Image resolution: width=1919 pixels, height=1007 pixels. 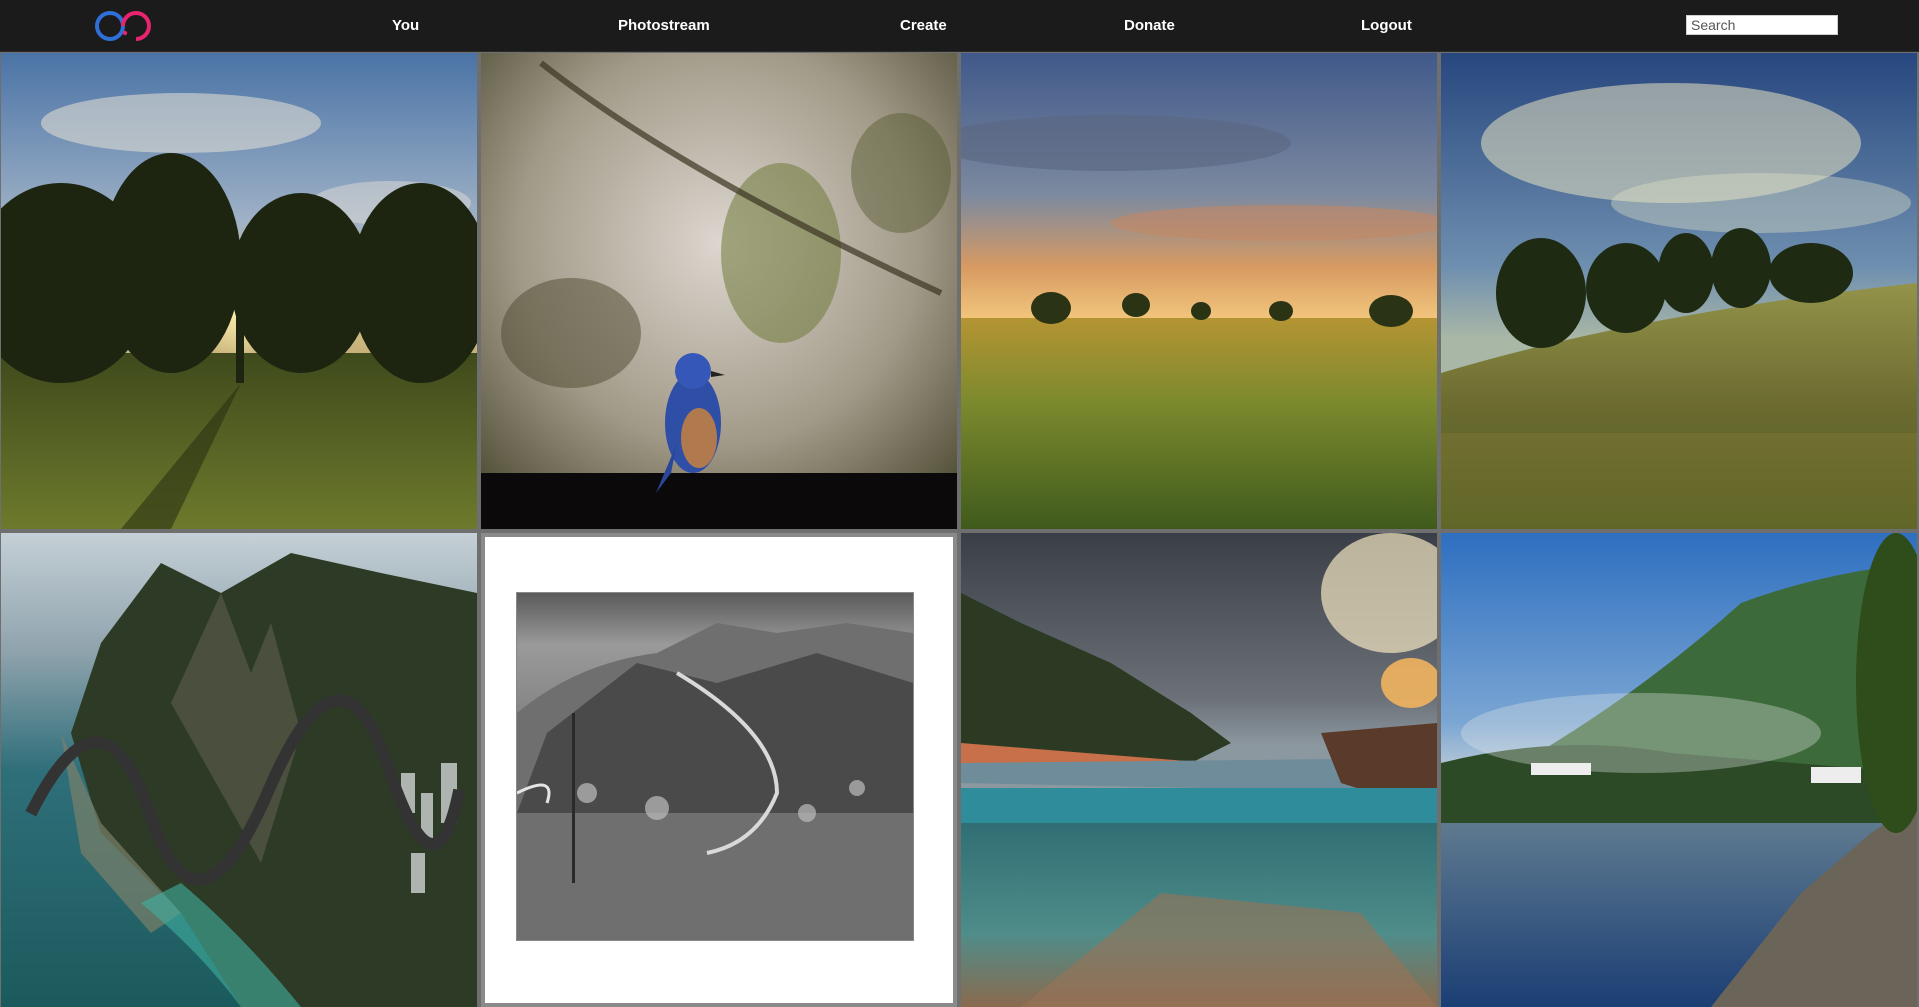 What do you see at coordinates (405, 25) in the screenshot?
I see `nav-you: You` at bounding box center [405, 25].